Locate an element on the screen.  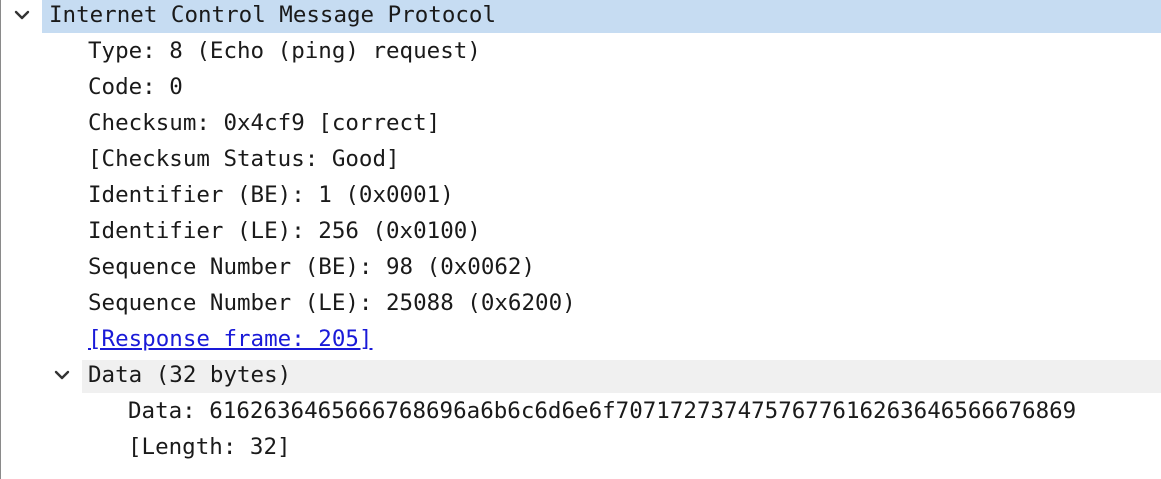
field-text: Identifier (BE): 1 (0x0001) is located at coordinates (271, 195).